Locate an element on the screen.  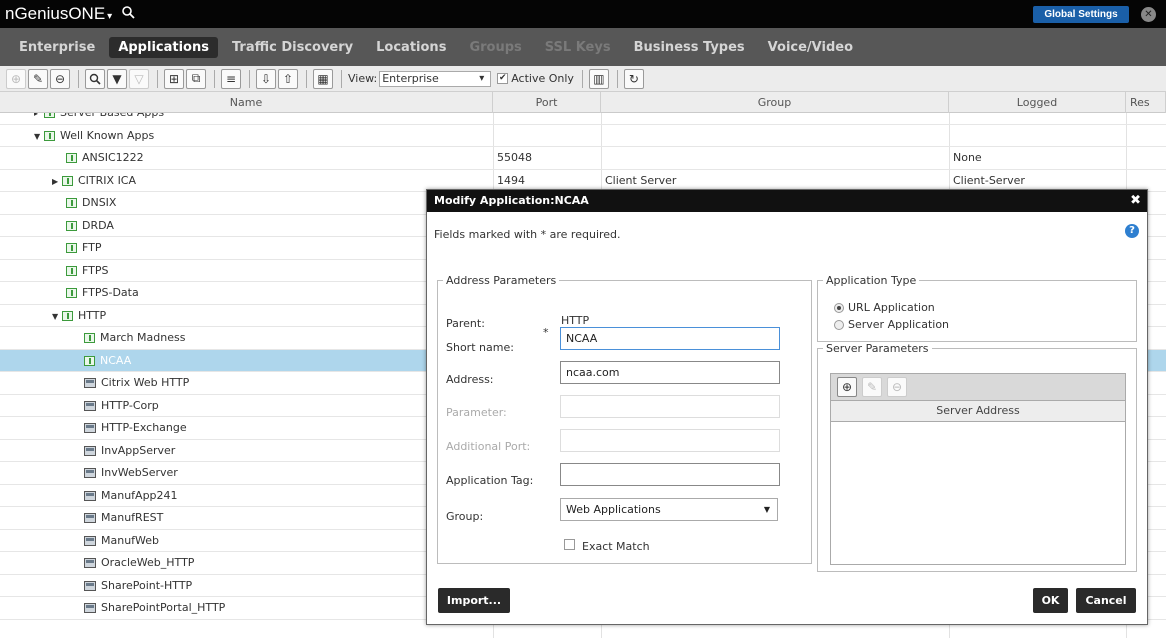
active-only-label: Active Only is located at coordinates (542, 78).